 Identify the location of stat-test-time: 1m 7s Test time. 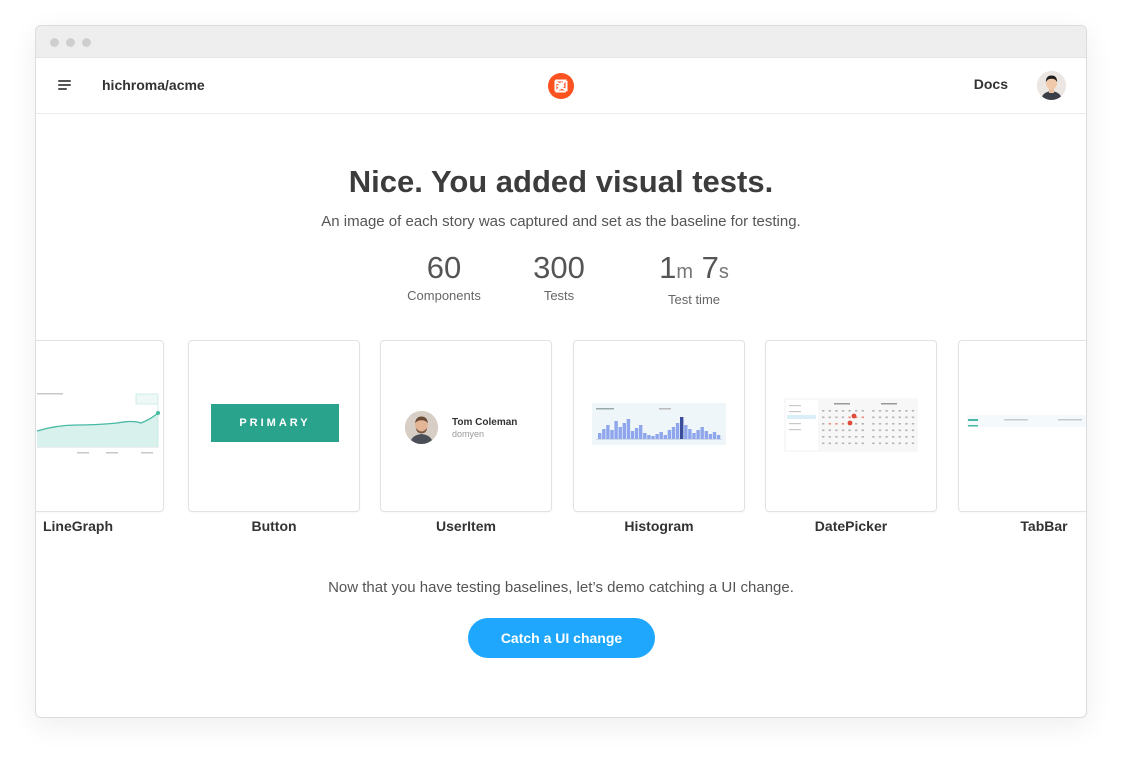
(694, 278).